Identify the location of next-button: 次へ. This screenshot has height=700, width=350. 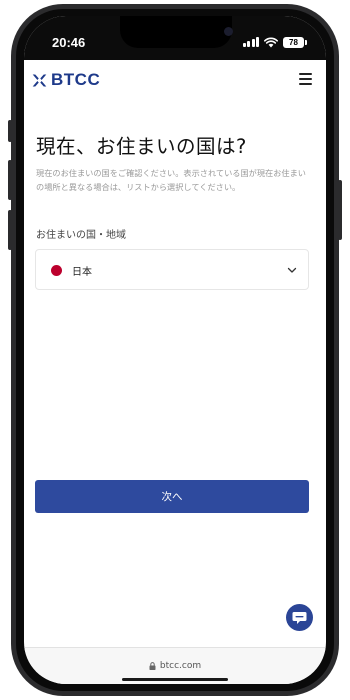
(172, 496).